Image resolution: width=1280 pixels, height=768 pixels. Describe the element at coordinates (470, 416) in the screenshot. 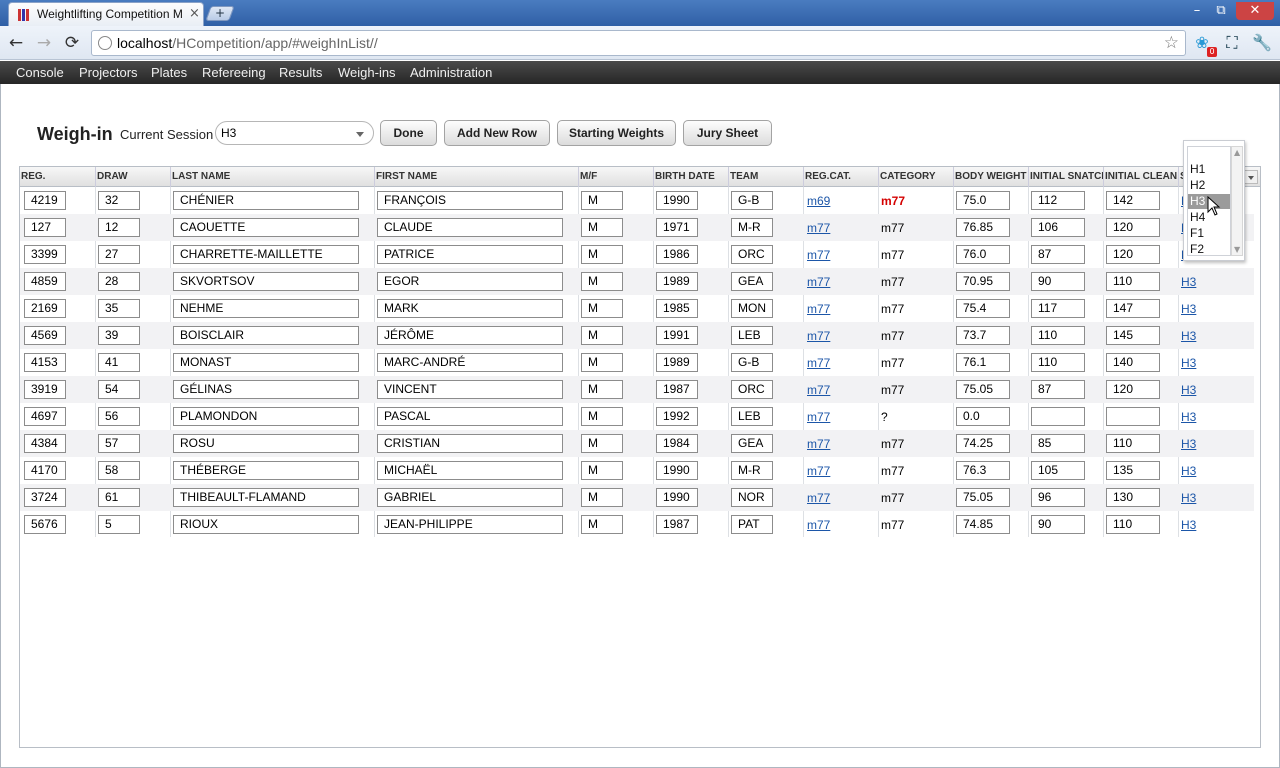

I see `first-name-input: PASCAL` at that location.